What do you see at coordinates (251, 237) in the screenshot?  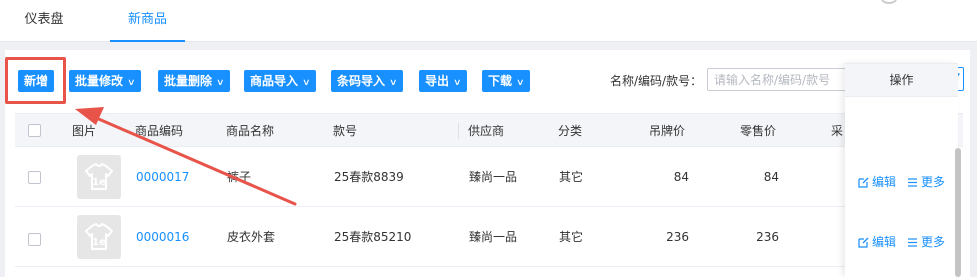 I see `product-name: 皮衣外套` at bounding box center [251, 237].